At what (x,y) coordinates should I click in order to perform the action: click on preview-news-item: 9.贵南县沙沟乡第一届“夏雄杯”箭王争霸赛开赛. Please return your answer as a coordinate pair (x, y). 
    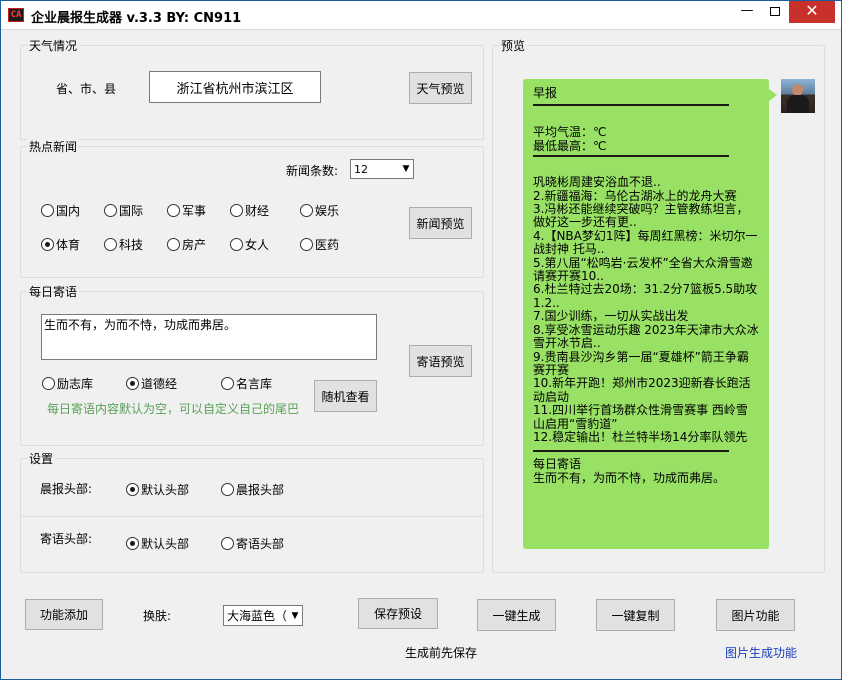
    Looking at the image, I should click on (641, 363).